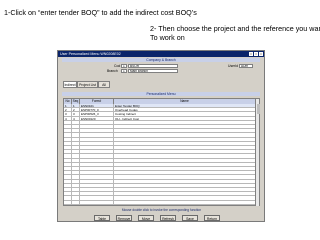  Describe the element at coordinates (168, 218) in the screenshot. I see `refresh-button: Refresh` at that location.